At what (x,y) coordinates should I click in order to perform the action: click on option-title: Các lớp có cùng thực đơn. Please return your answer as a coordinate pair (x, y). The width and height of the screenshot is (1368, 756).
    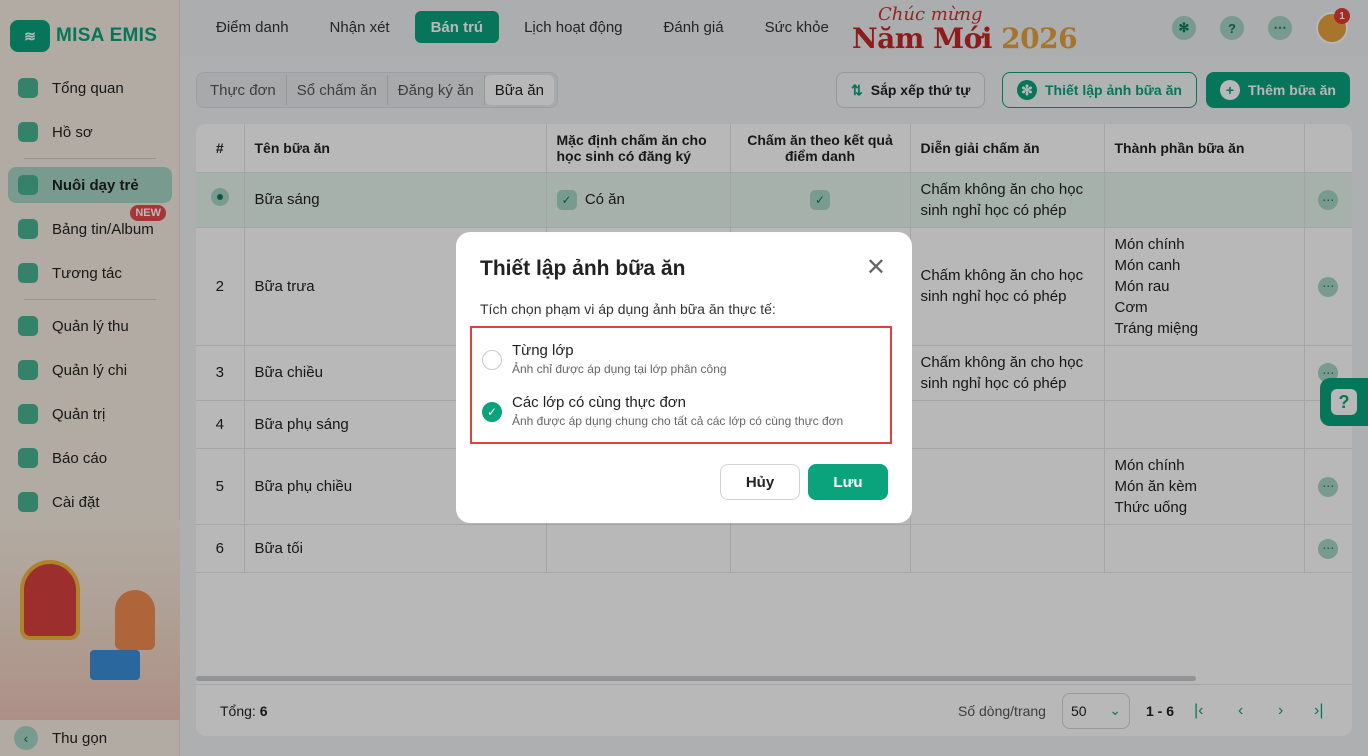
    Looking at the image, I should click on (599, 402).